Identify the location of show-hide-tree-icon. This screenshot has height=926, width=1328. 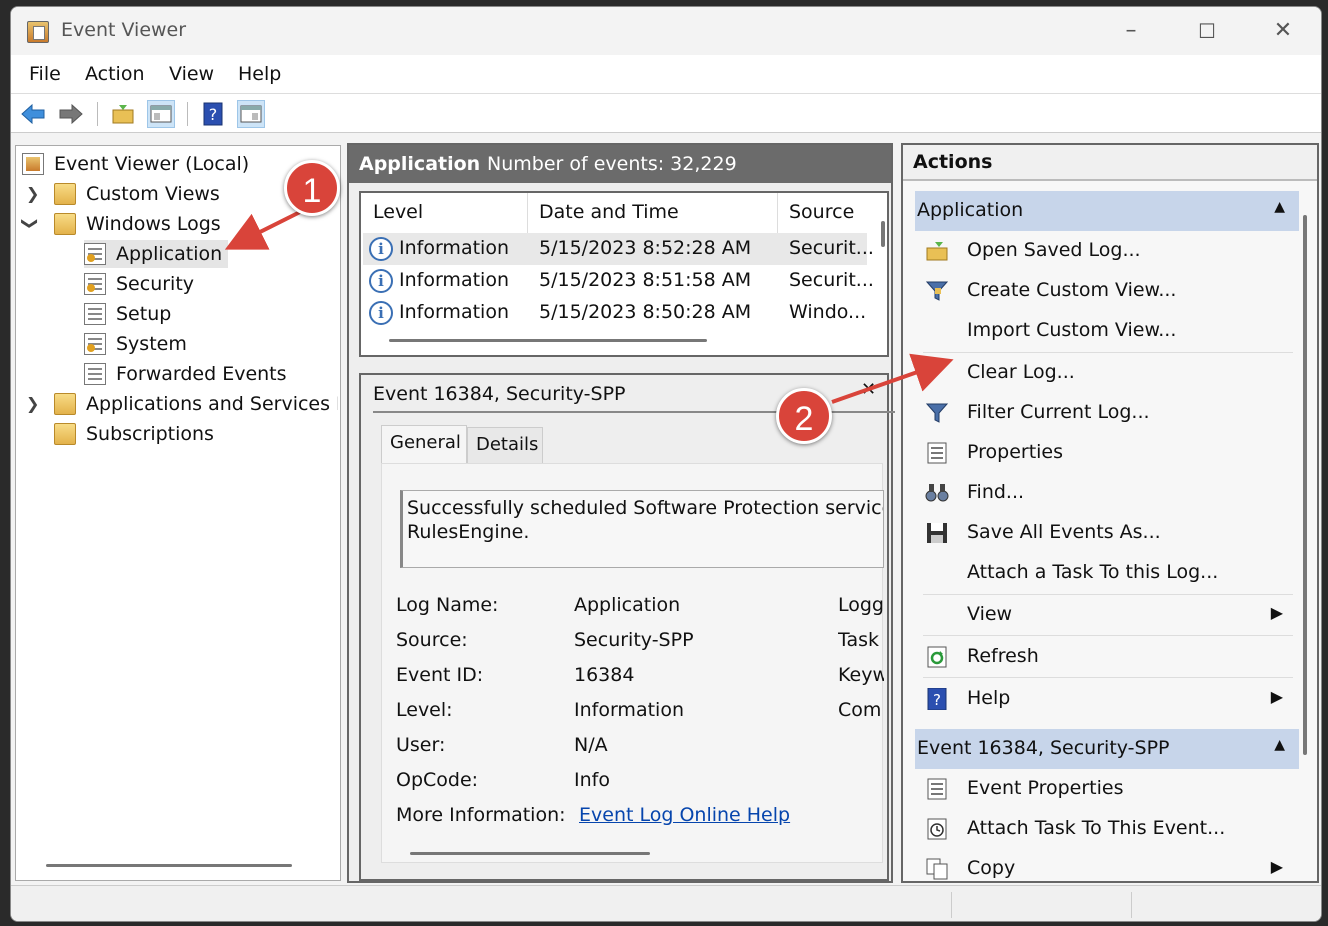
(161, 114).